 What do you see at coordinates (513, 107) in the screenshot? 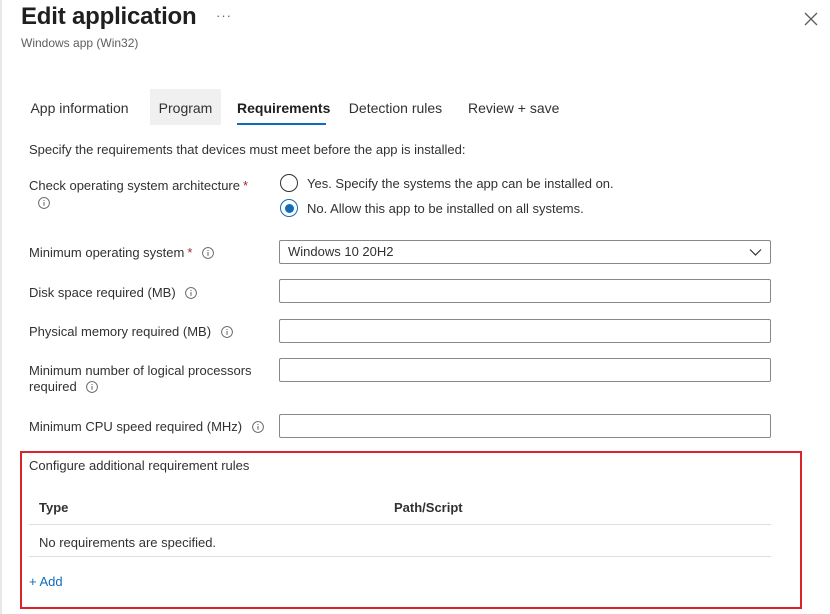
I see `tab-review-save: Review + save` at bounding box center [513, 107].